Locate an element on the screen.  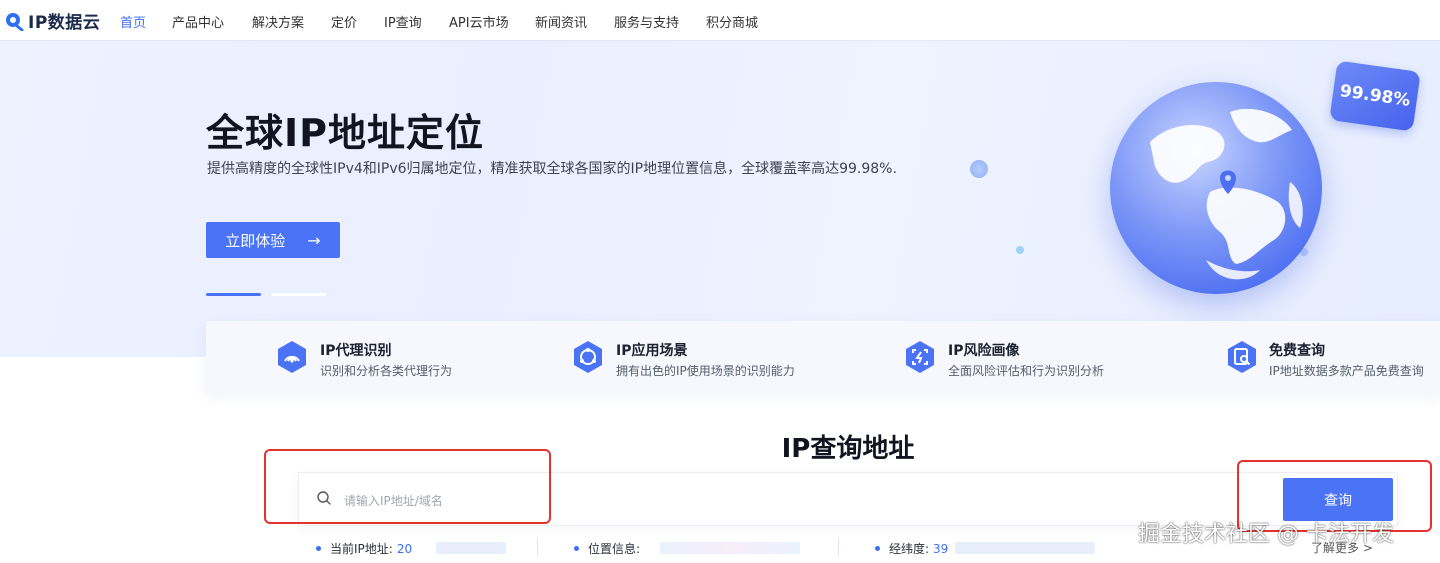
feature-title: IP代理识别 is located at coordinates (356, 351).